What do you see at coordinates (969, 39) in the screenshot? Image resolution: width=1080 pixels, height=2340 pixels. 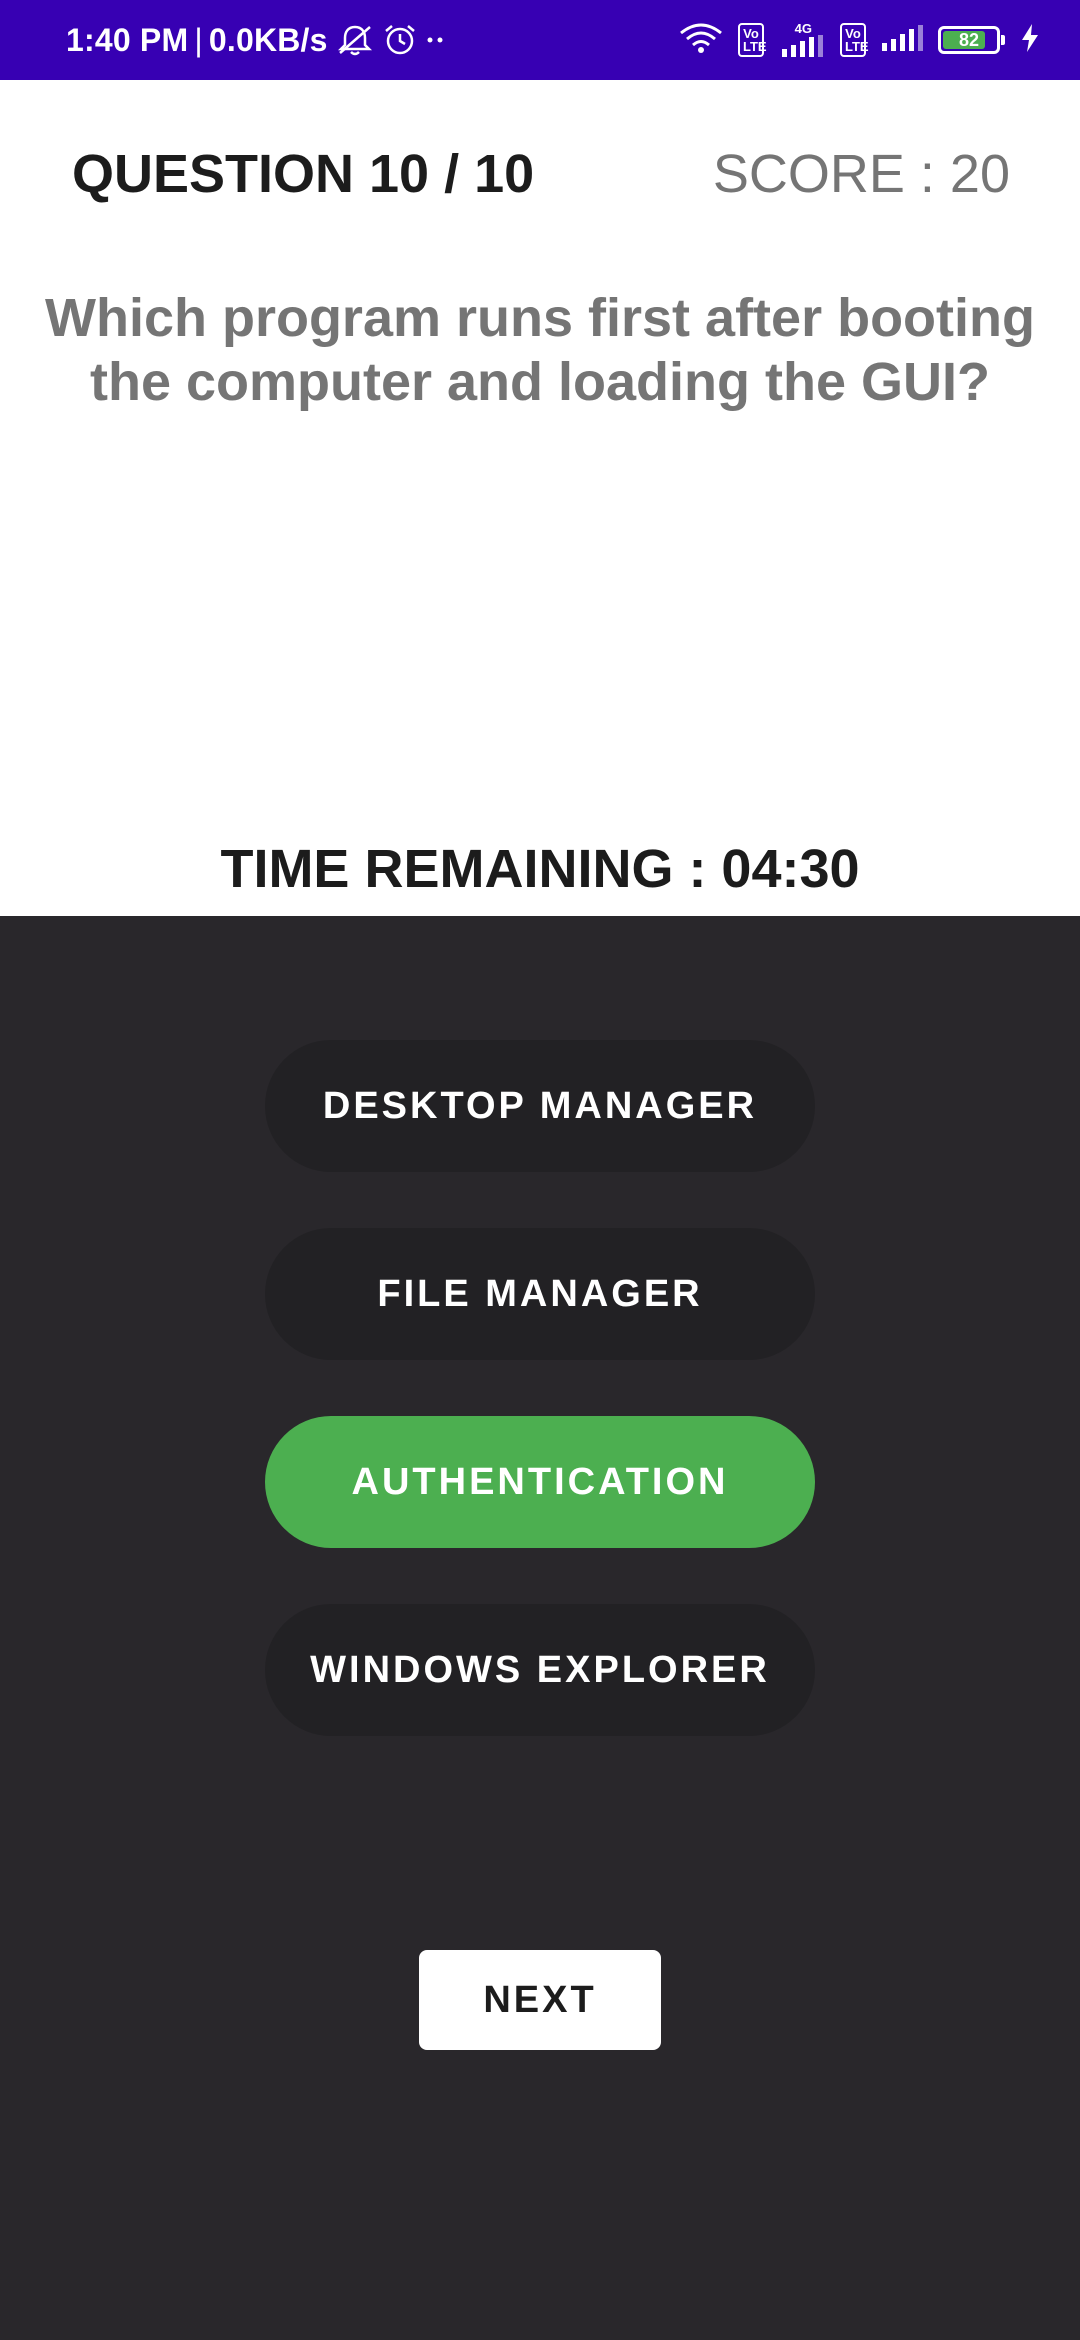 I see `battery-level: 82` at bounding box center [969, 39].